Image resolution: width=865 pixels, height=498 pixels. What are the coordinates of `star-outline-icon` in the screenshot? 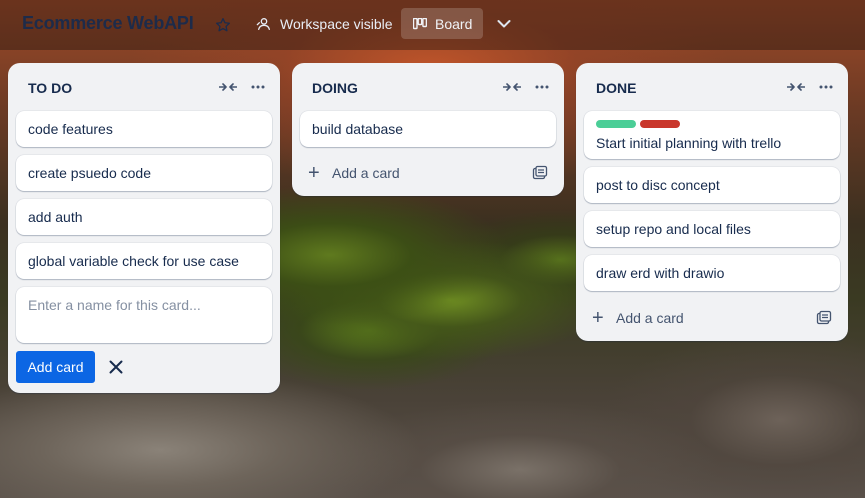 It's located at (223, 25).